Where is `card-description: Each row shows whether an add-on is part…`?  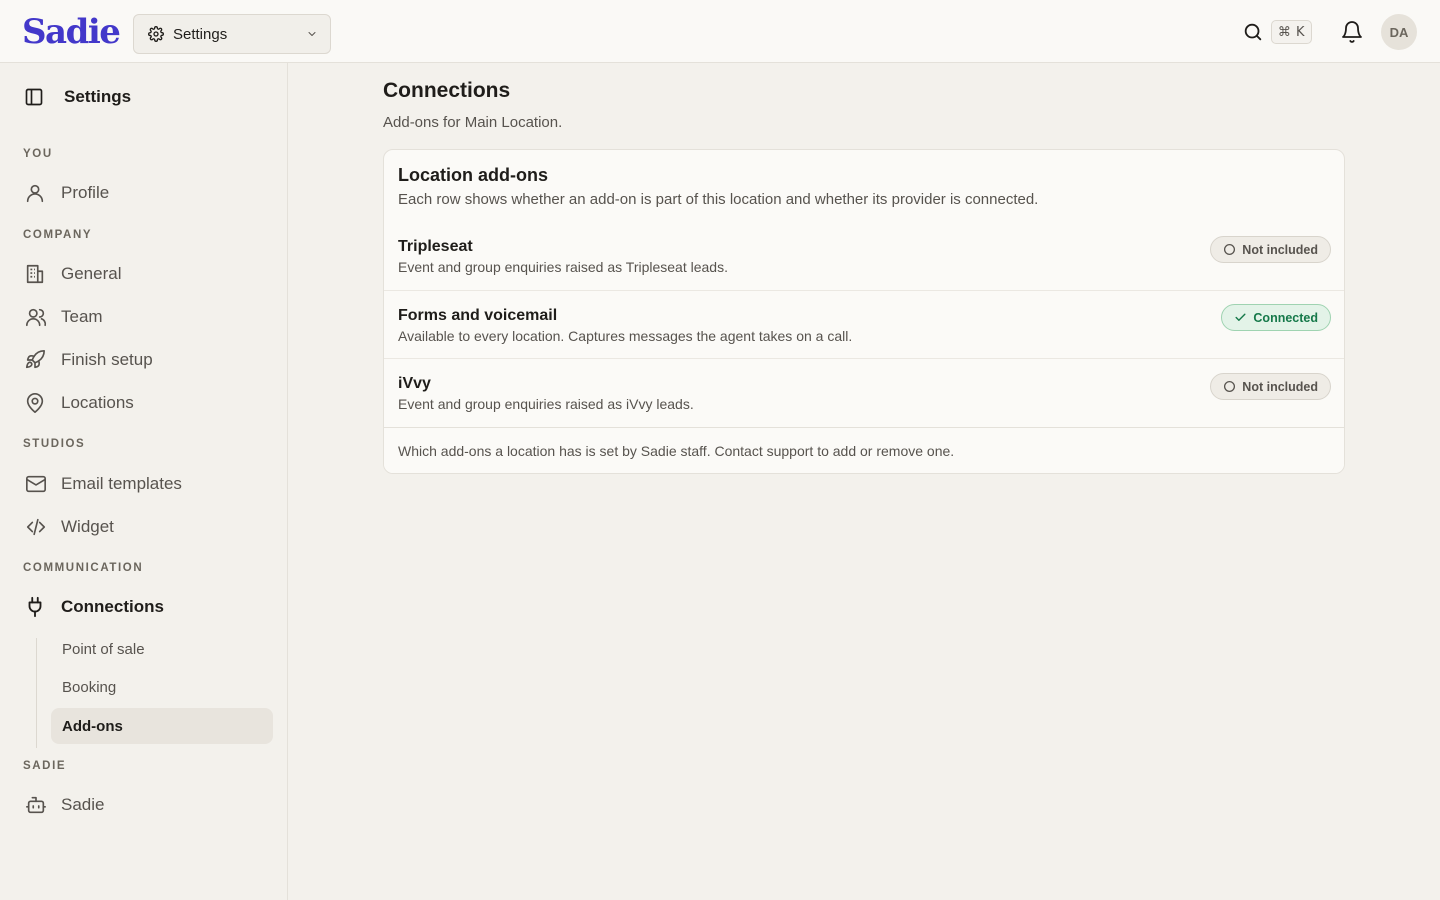
card-description: Each row shows whether an add-on is part… is located at coordinates (718, 199).